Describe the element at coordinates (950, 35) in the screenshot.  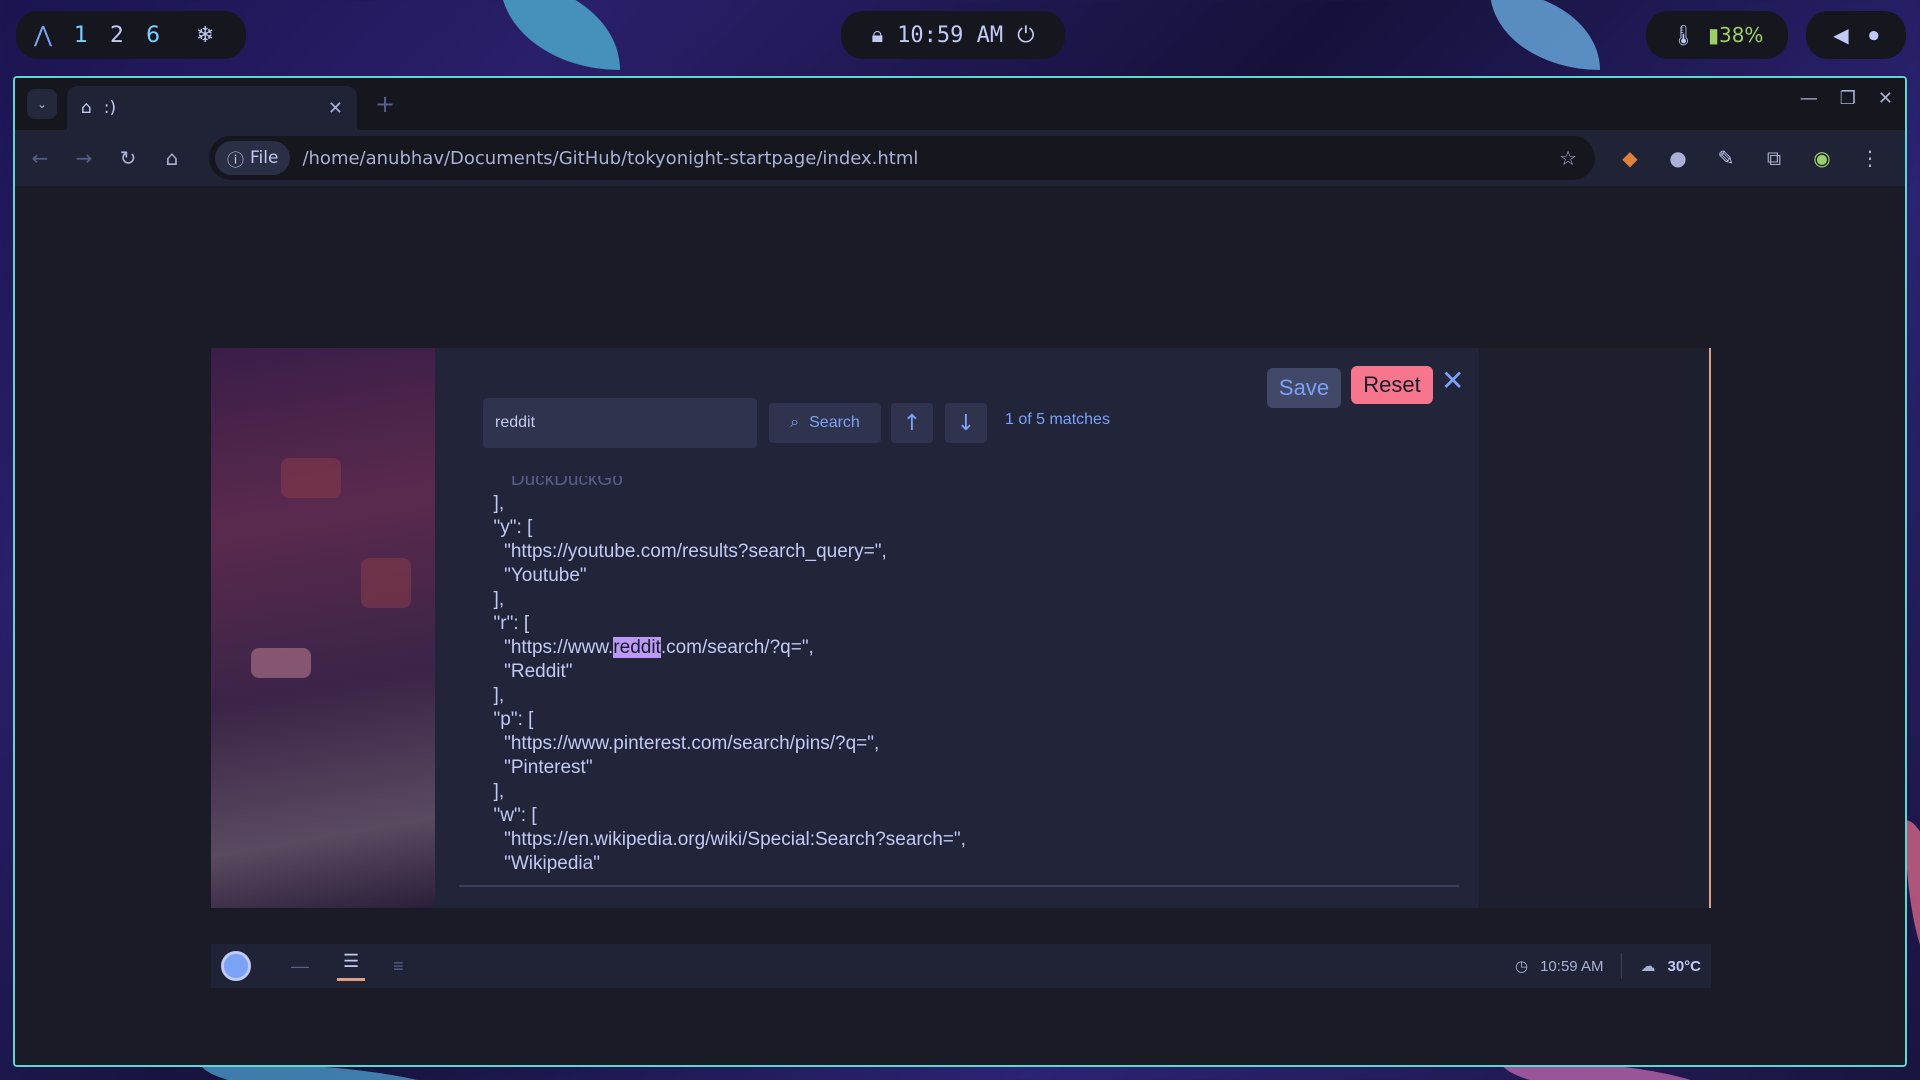
I see `clock-time: 10:59 AM` at that location.